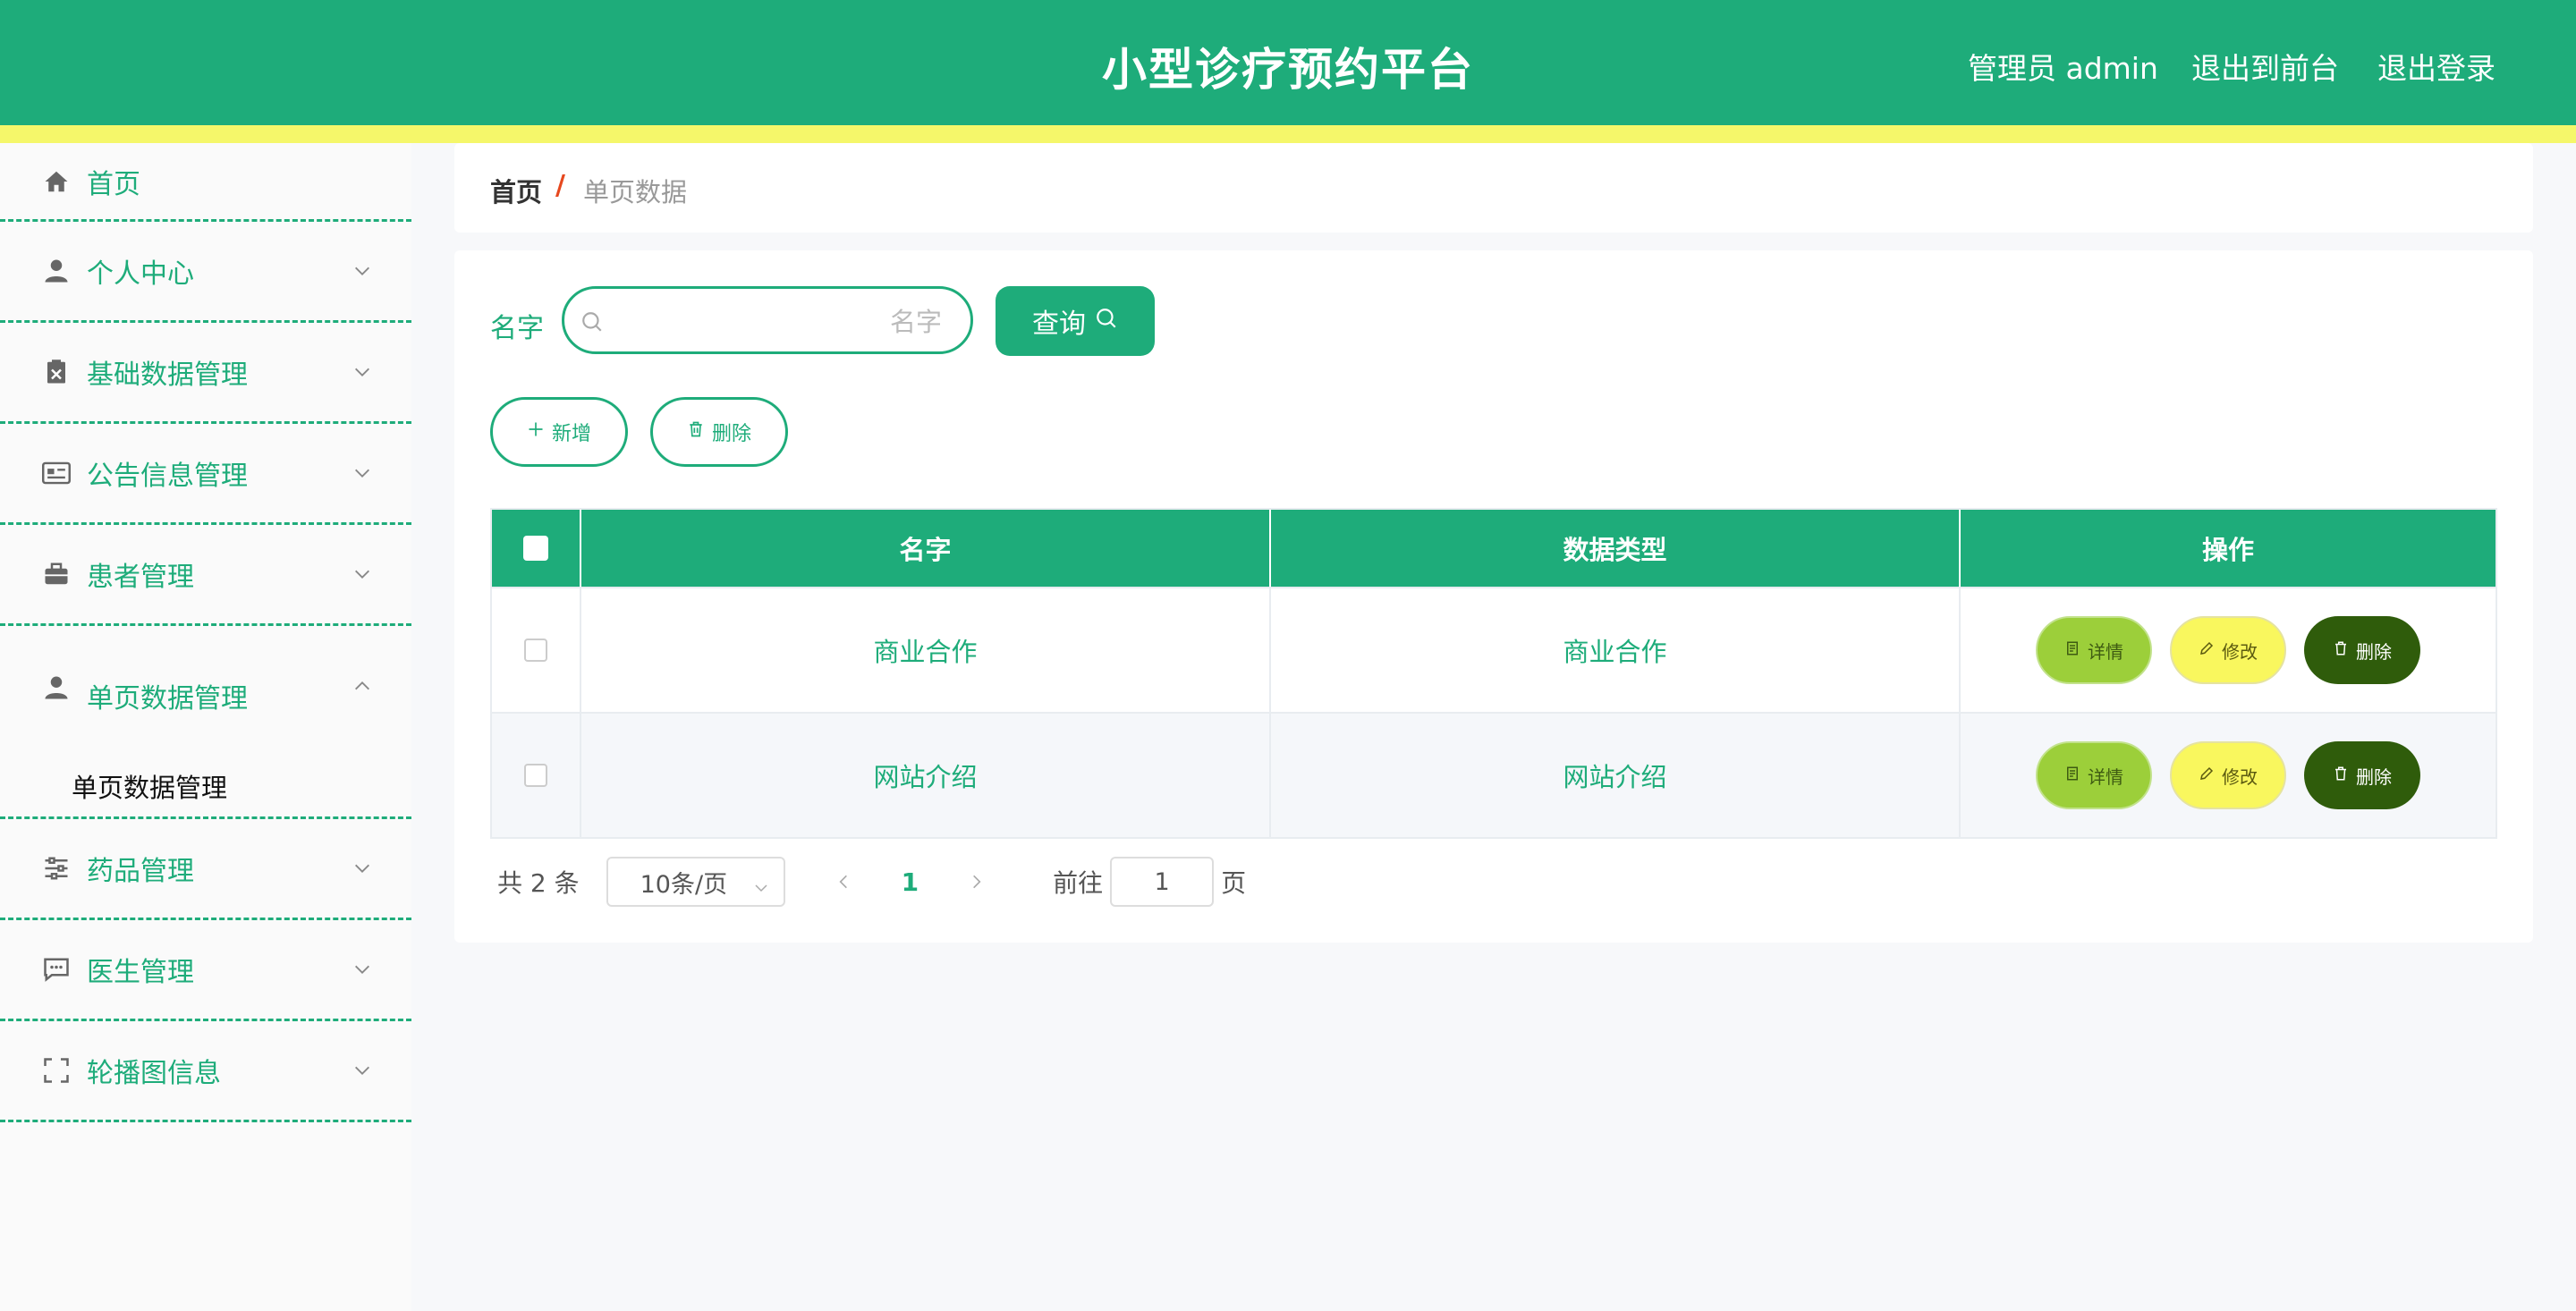 The width and height of the screenshot is (2576, 1311). Describe the element at coordinates (205, 970) in the screenshot. I see `sidebar-item-doctors: 医生管理` at that location.